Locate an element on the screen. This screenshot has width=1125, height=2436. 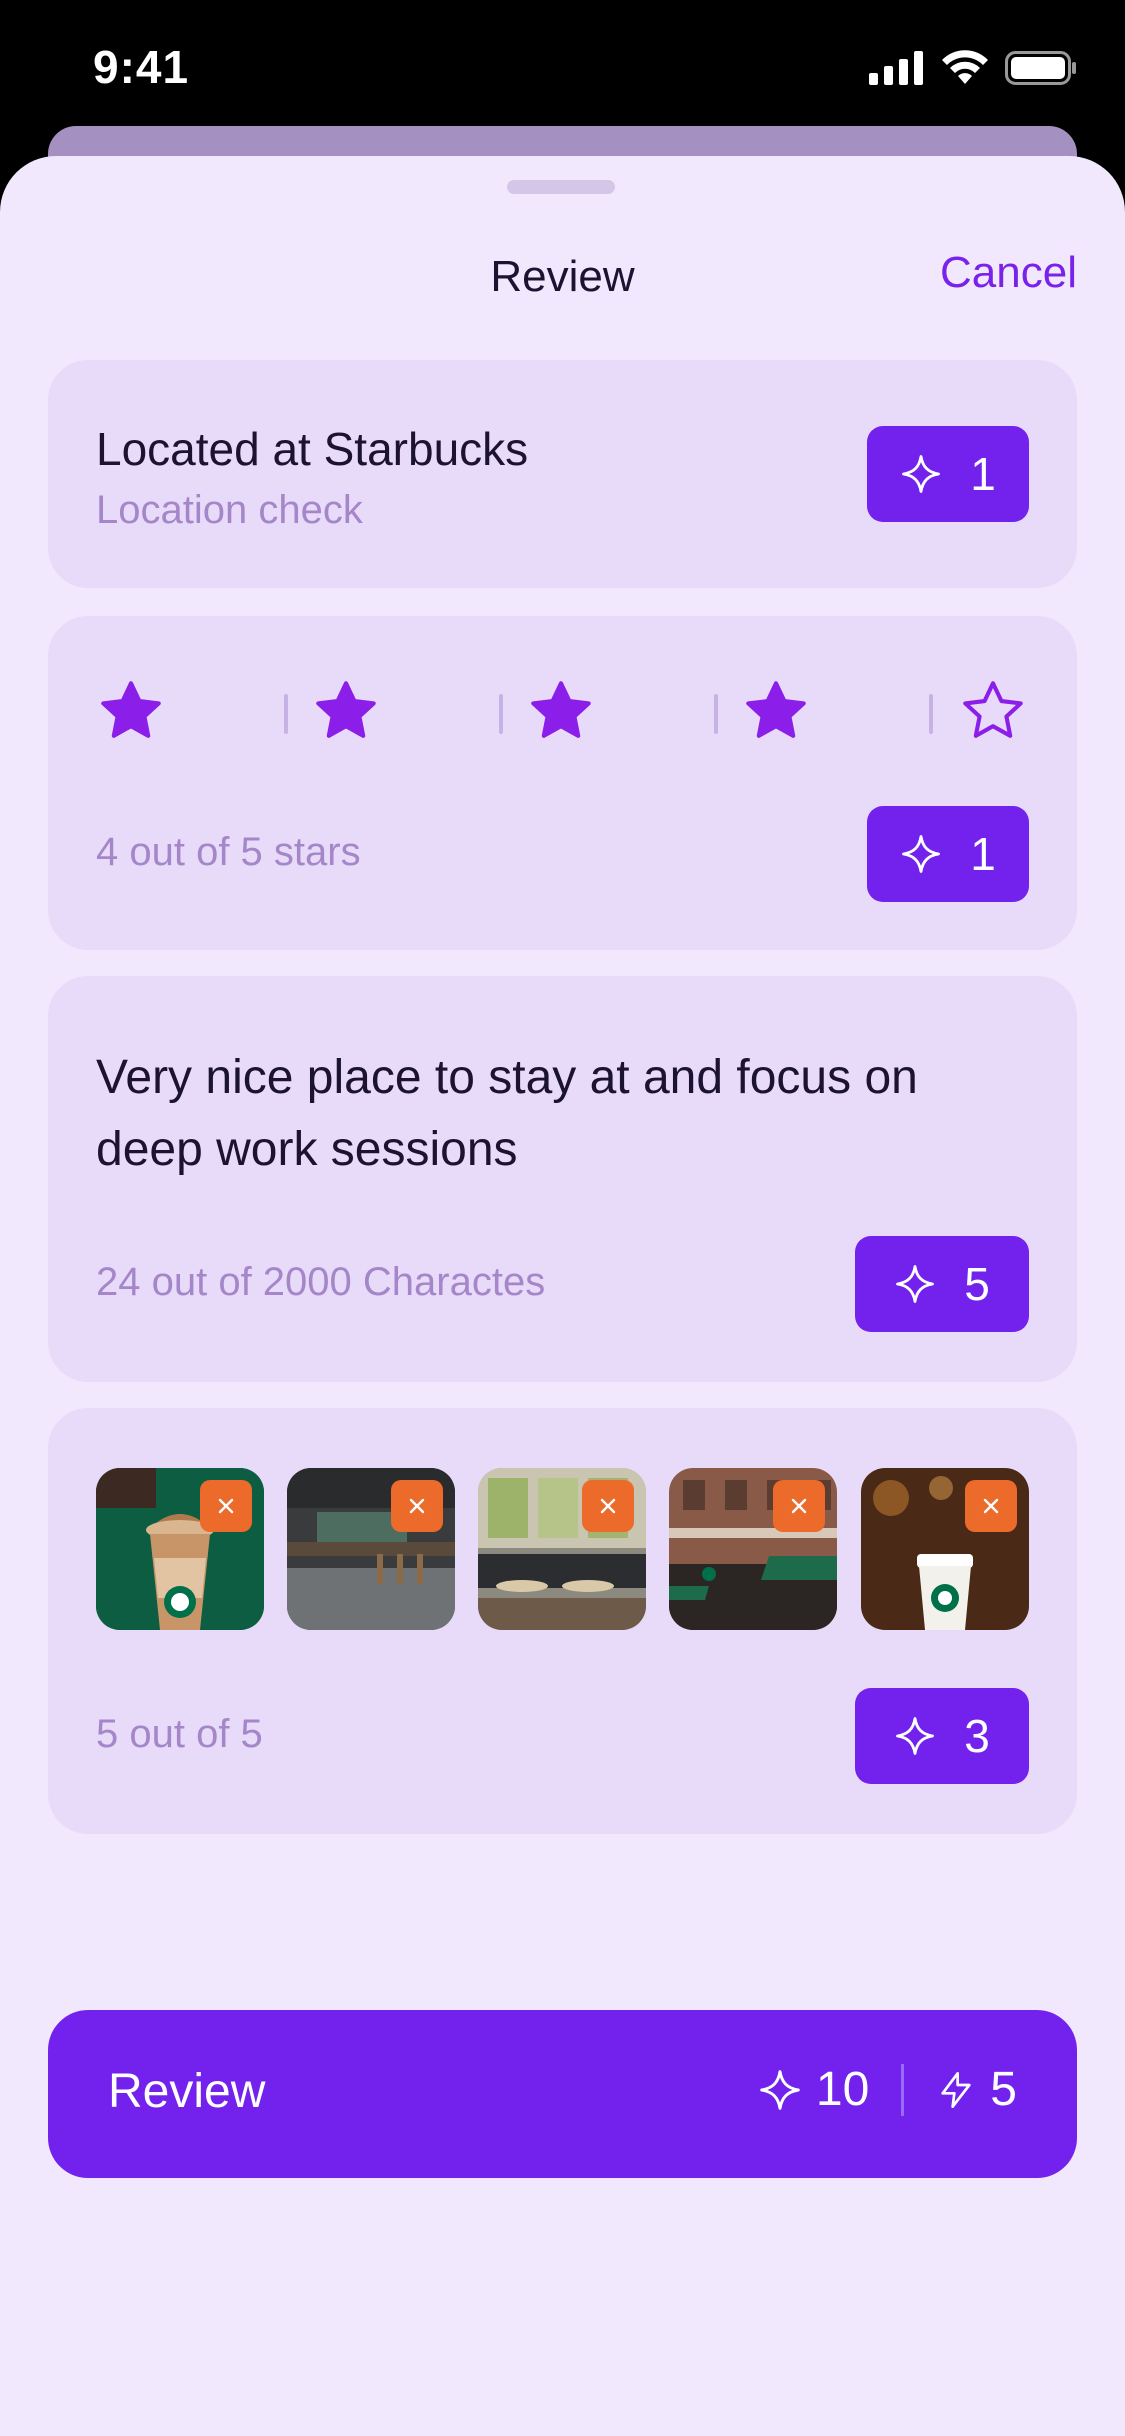
system-icons is located at coordinates (973, 68).